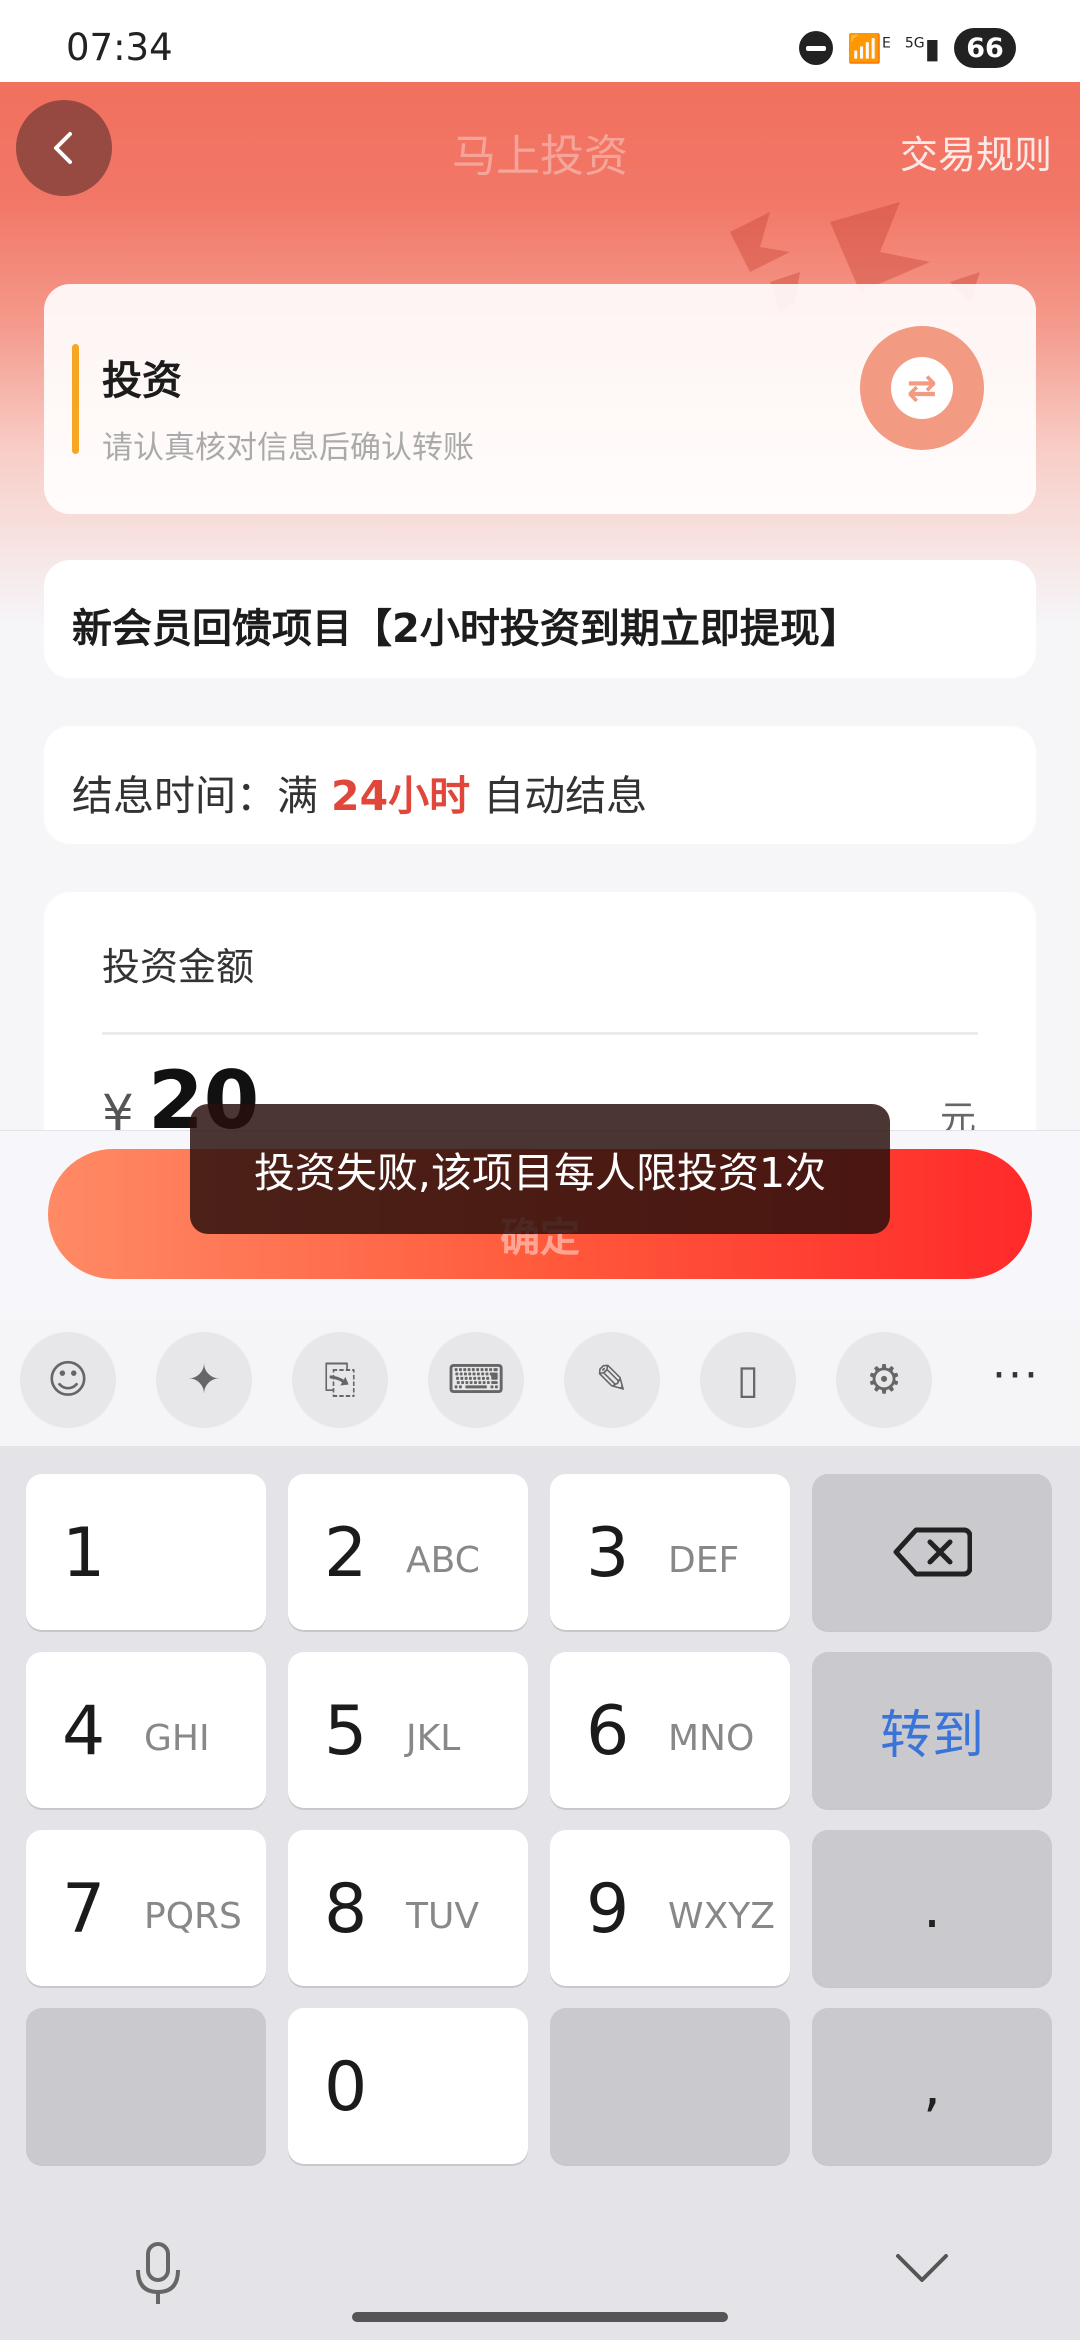  What do you see at coordinates (540, 1383) in the screenshot?
I see `keyboard-toolbar: ☺ ✦ ⎘ ⌨ ✎ ▯ ⚙ ···` at bounding box center [540, 1383].